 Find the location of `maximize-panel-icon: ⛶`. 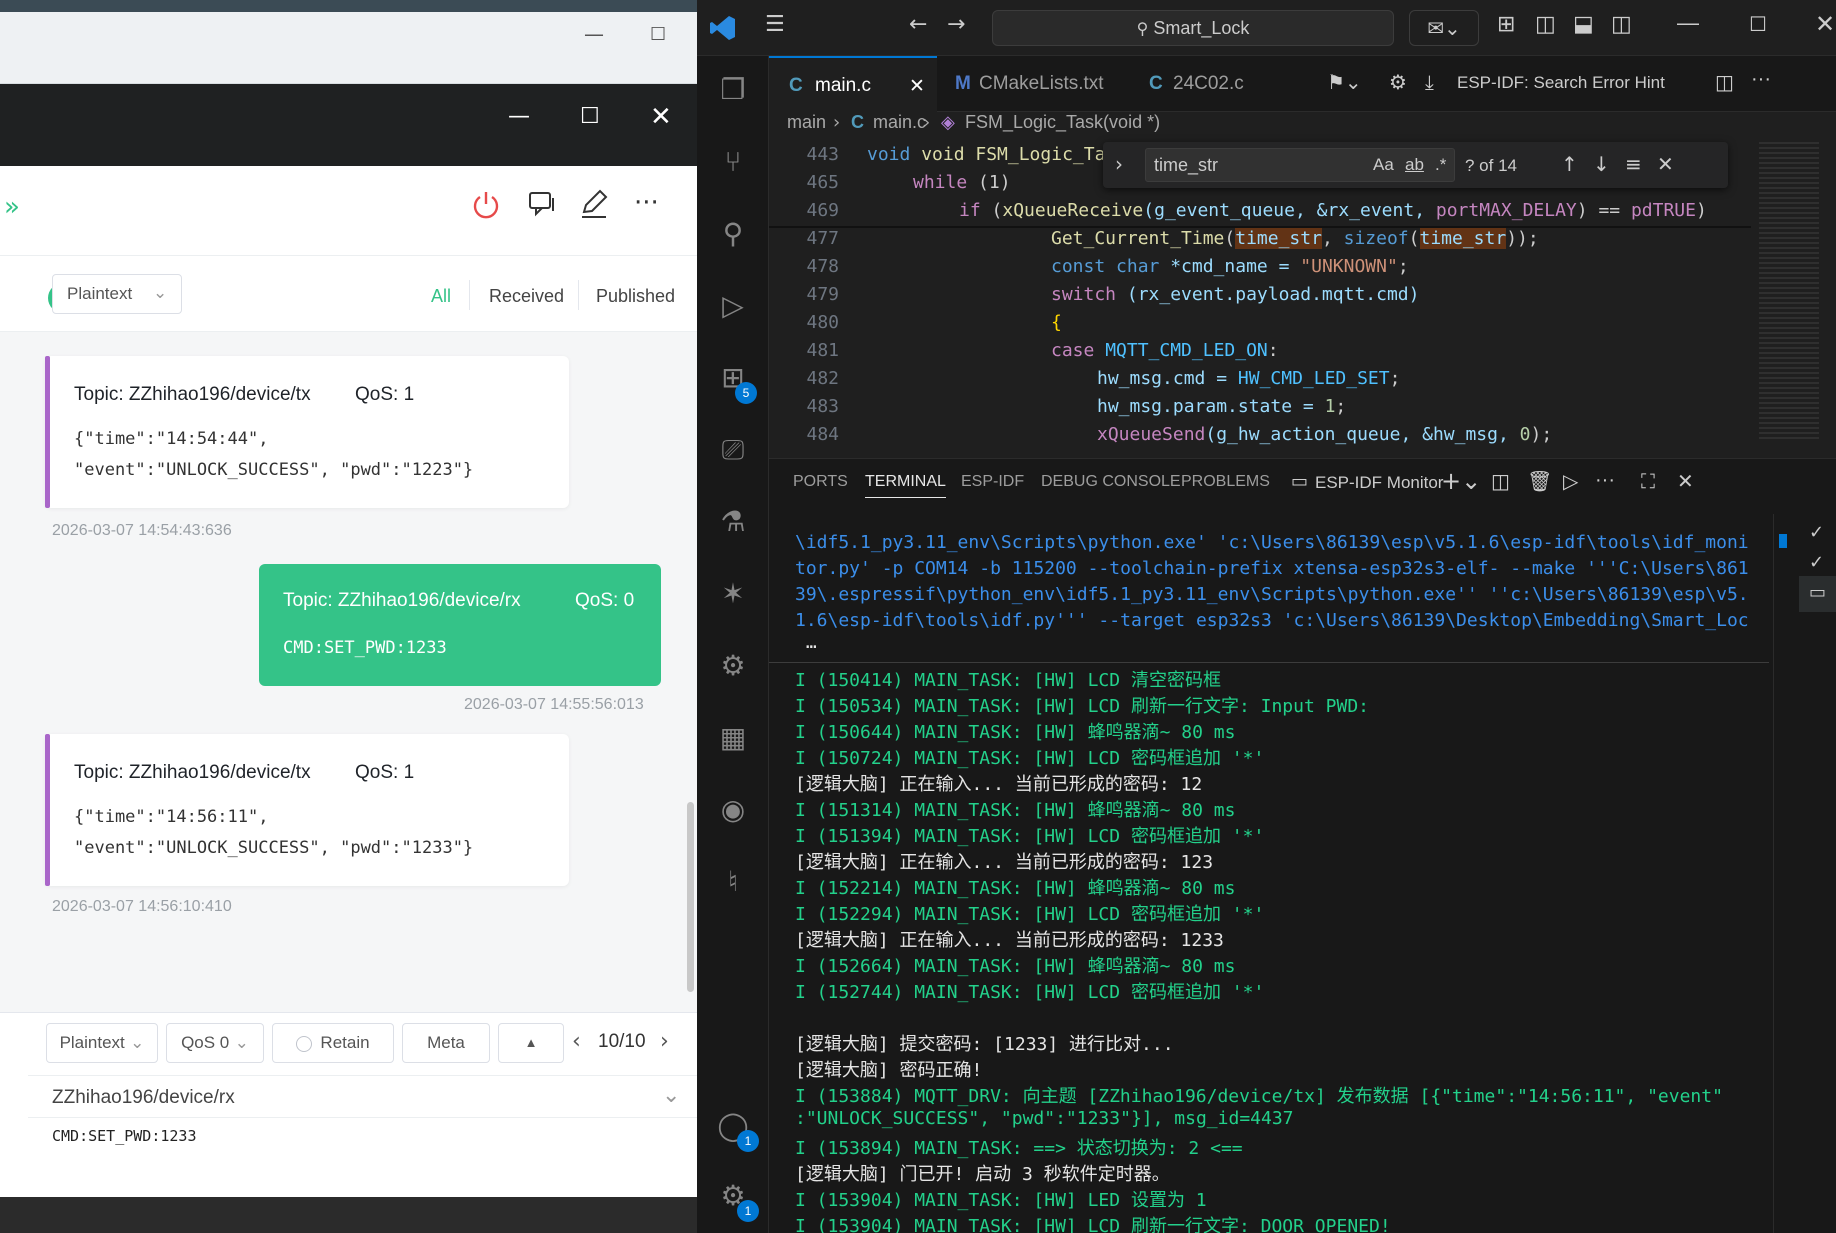

maximize-panel-icon: ⛶ is located at coordinates (1648, 481).